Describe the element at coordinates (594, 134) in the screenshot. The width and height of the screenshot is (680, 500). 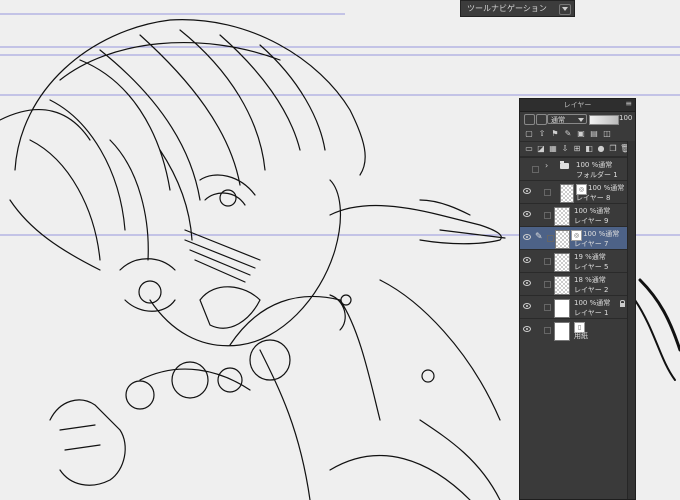
I see `lock-transparent-icon: ▤` at that location.